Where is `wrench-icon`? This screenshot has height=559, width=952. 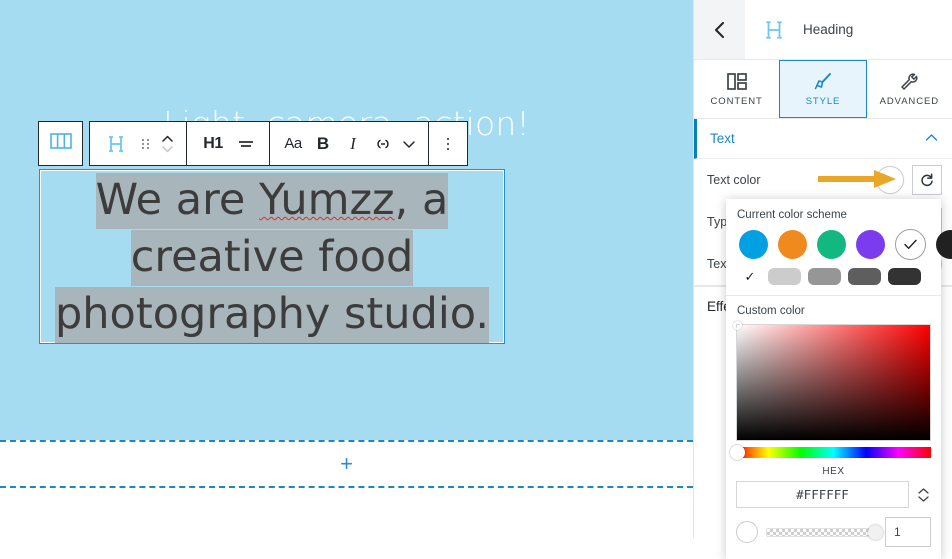 wrench-icon is located at coordinates (909, 81).